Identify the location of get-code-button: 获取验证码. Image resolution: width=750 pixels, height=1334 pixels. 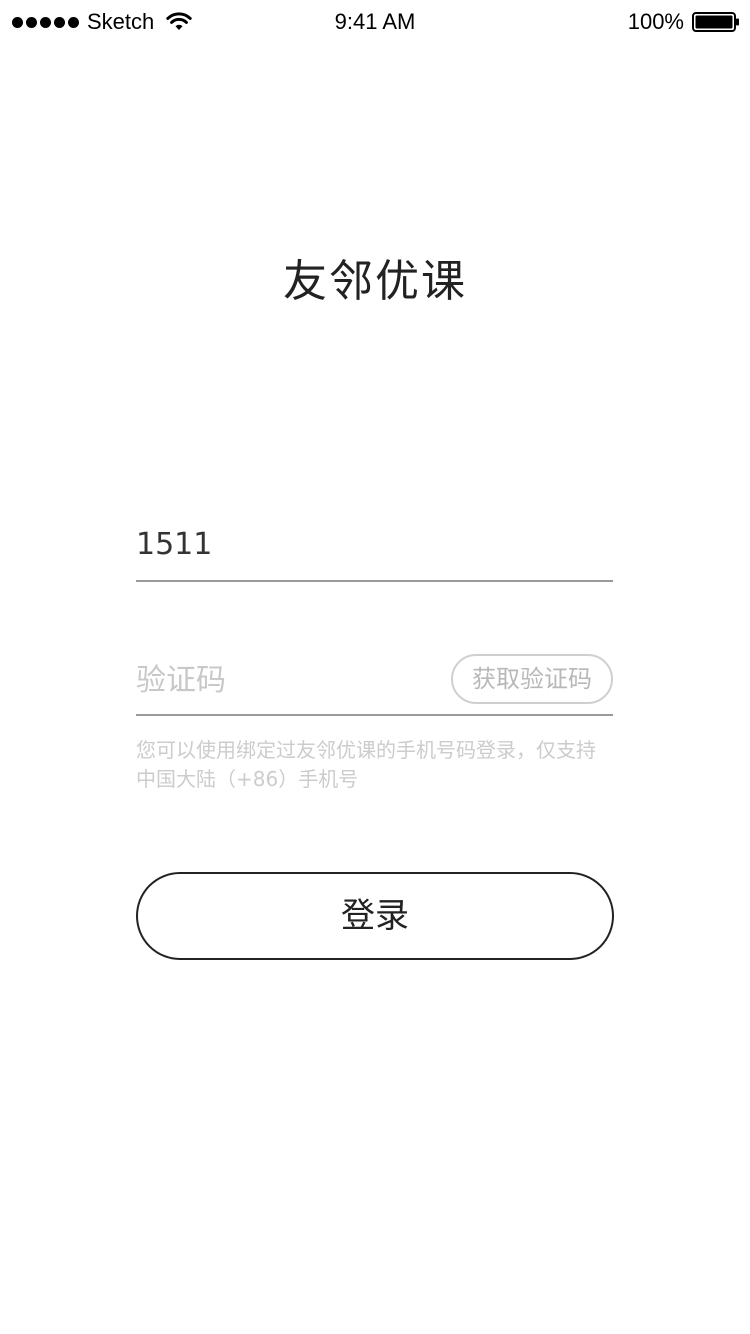
(532, 679).